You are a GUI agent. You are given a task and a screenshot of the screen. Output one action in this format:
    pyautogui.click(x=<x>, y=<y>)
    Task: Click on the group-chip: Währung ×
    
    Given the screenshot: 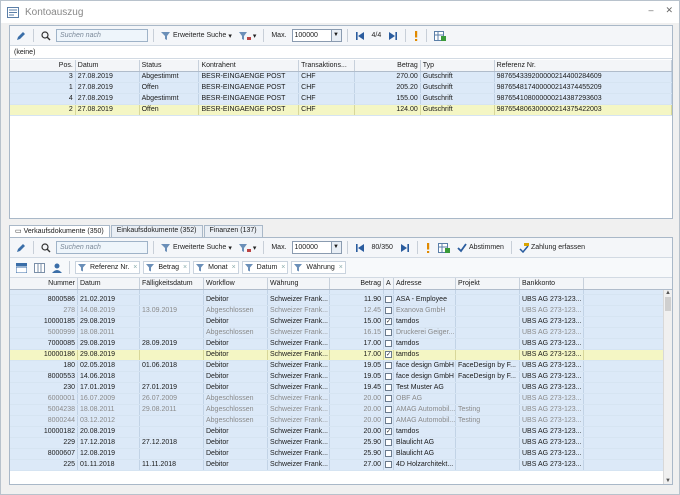 What is the action you would take?
    pyautogui.click(x=318, y=267)
    